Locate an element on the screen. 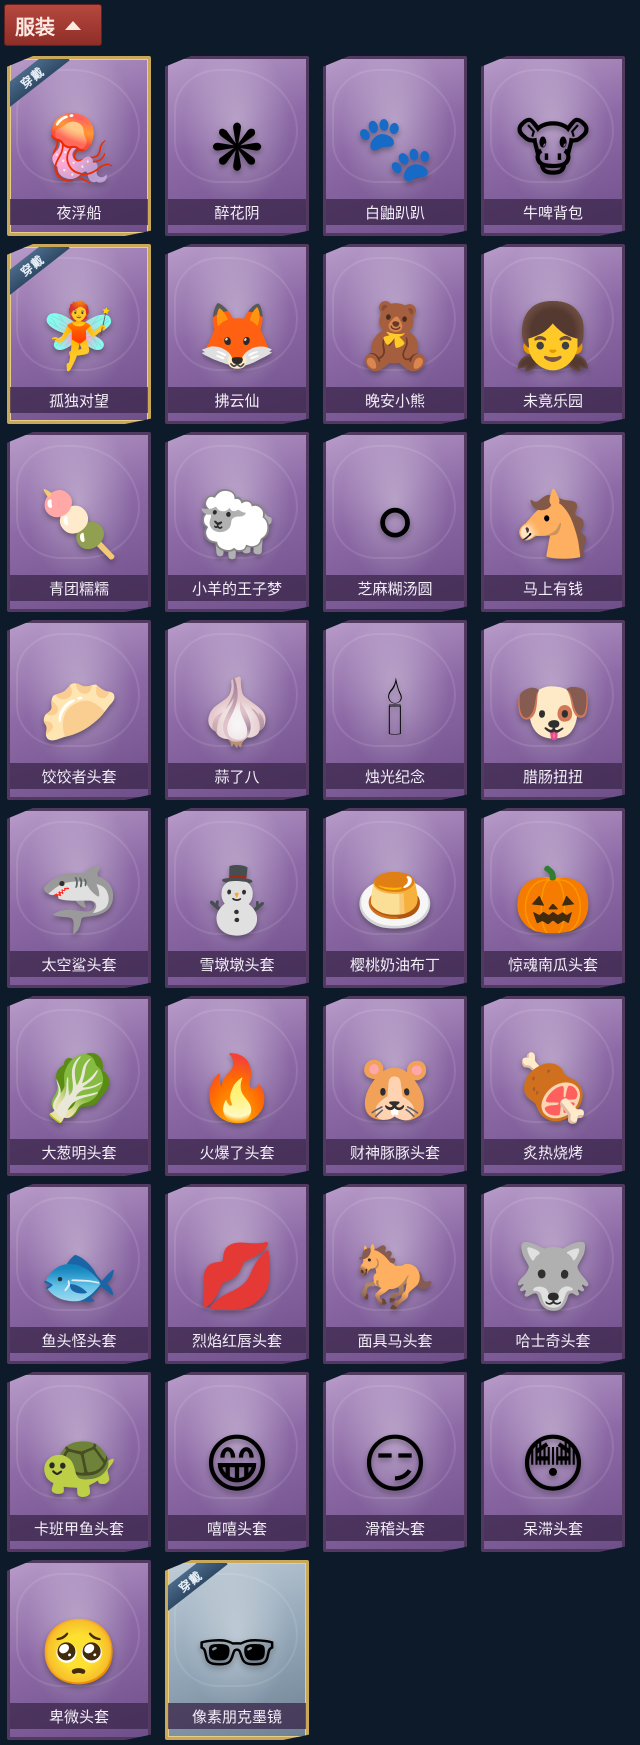  dazed-emoji-icon: 😳 is located at coordinates (553, 1465).